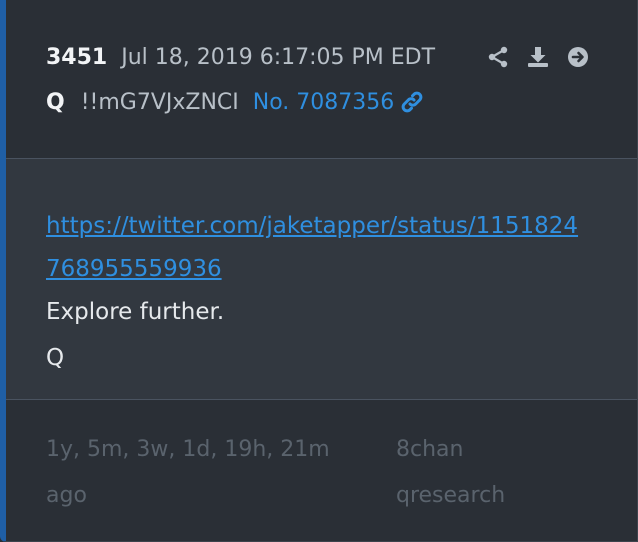  What do you see at coordinates (77, 57) in the screenshot?
I see `post-number: 3451` at bounding box center [77, 57].